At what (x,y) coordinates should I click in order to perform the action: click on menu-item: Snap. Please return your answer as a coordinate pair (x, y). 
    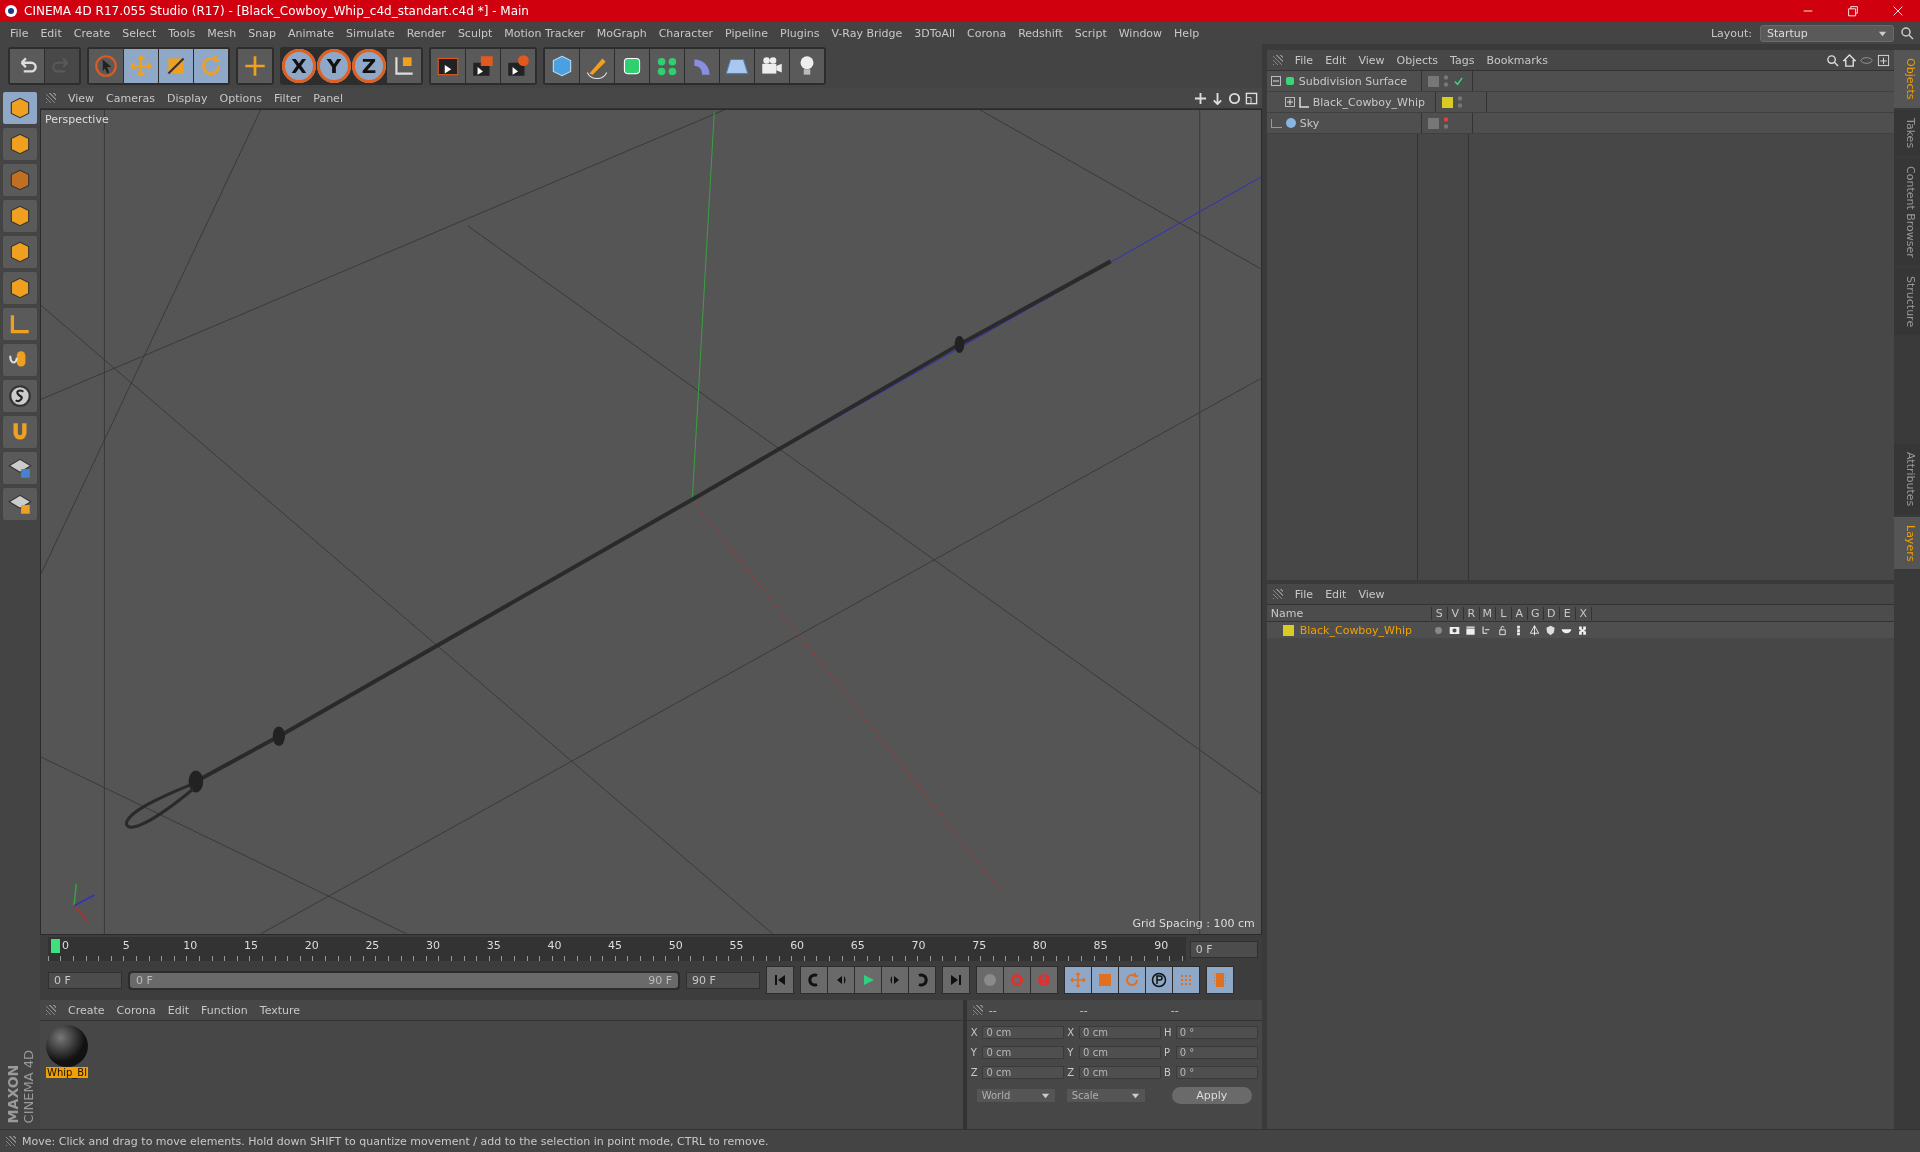
    Looking at the image, I should click on (262, 33).